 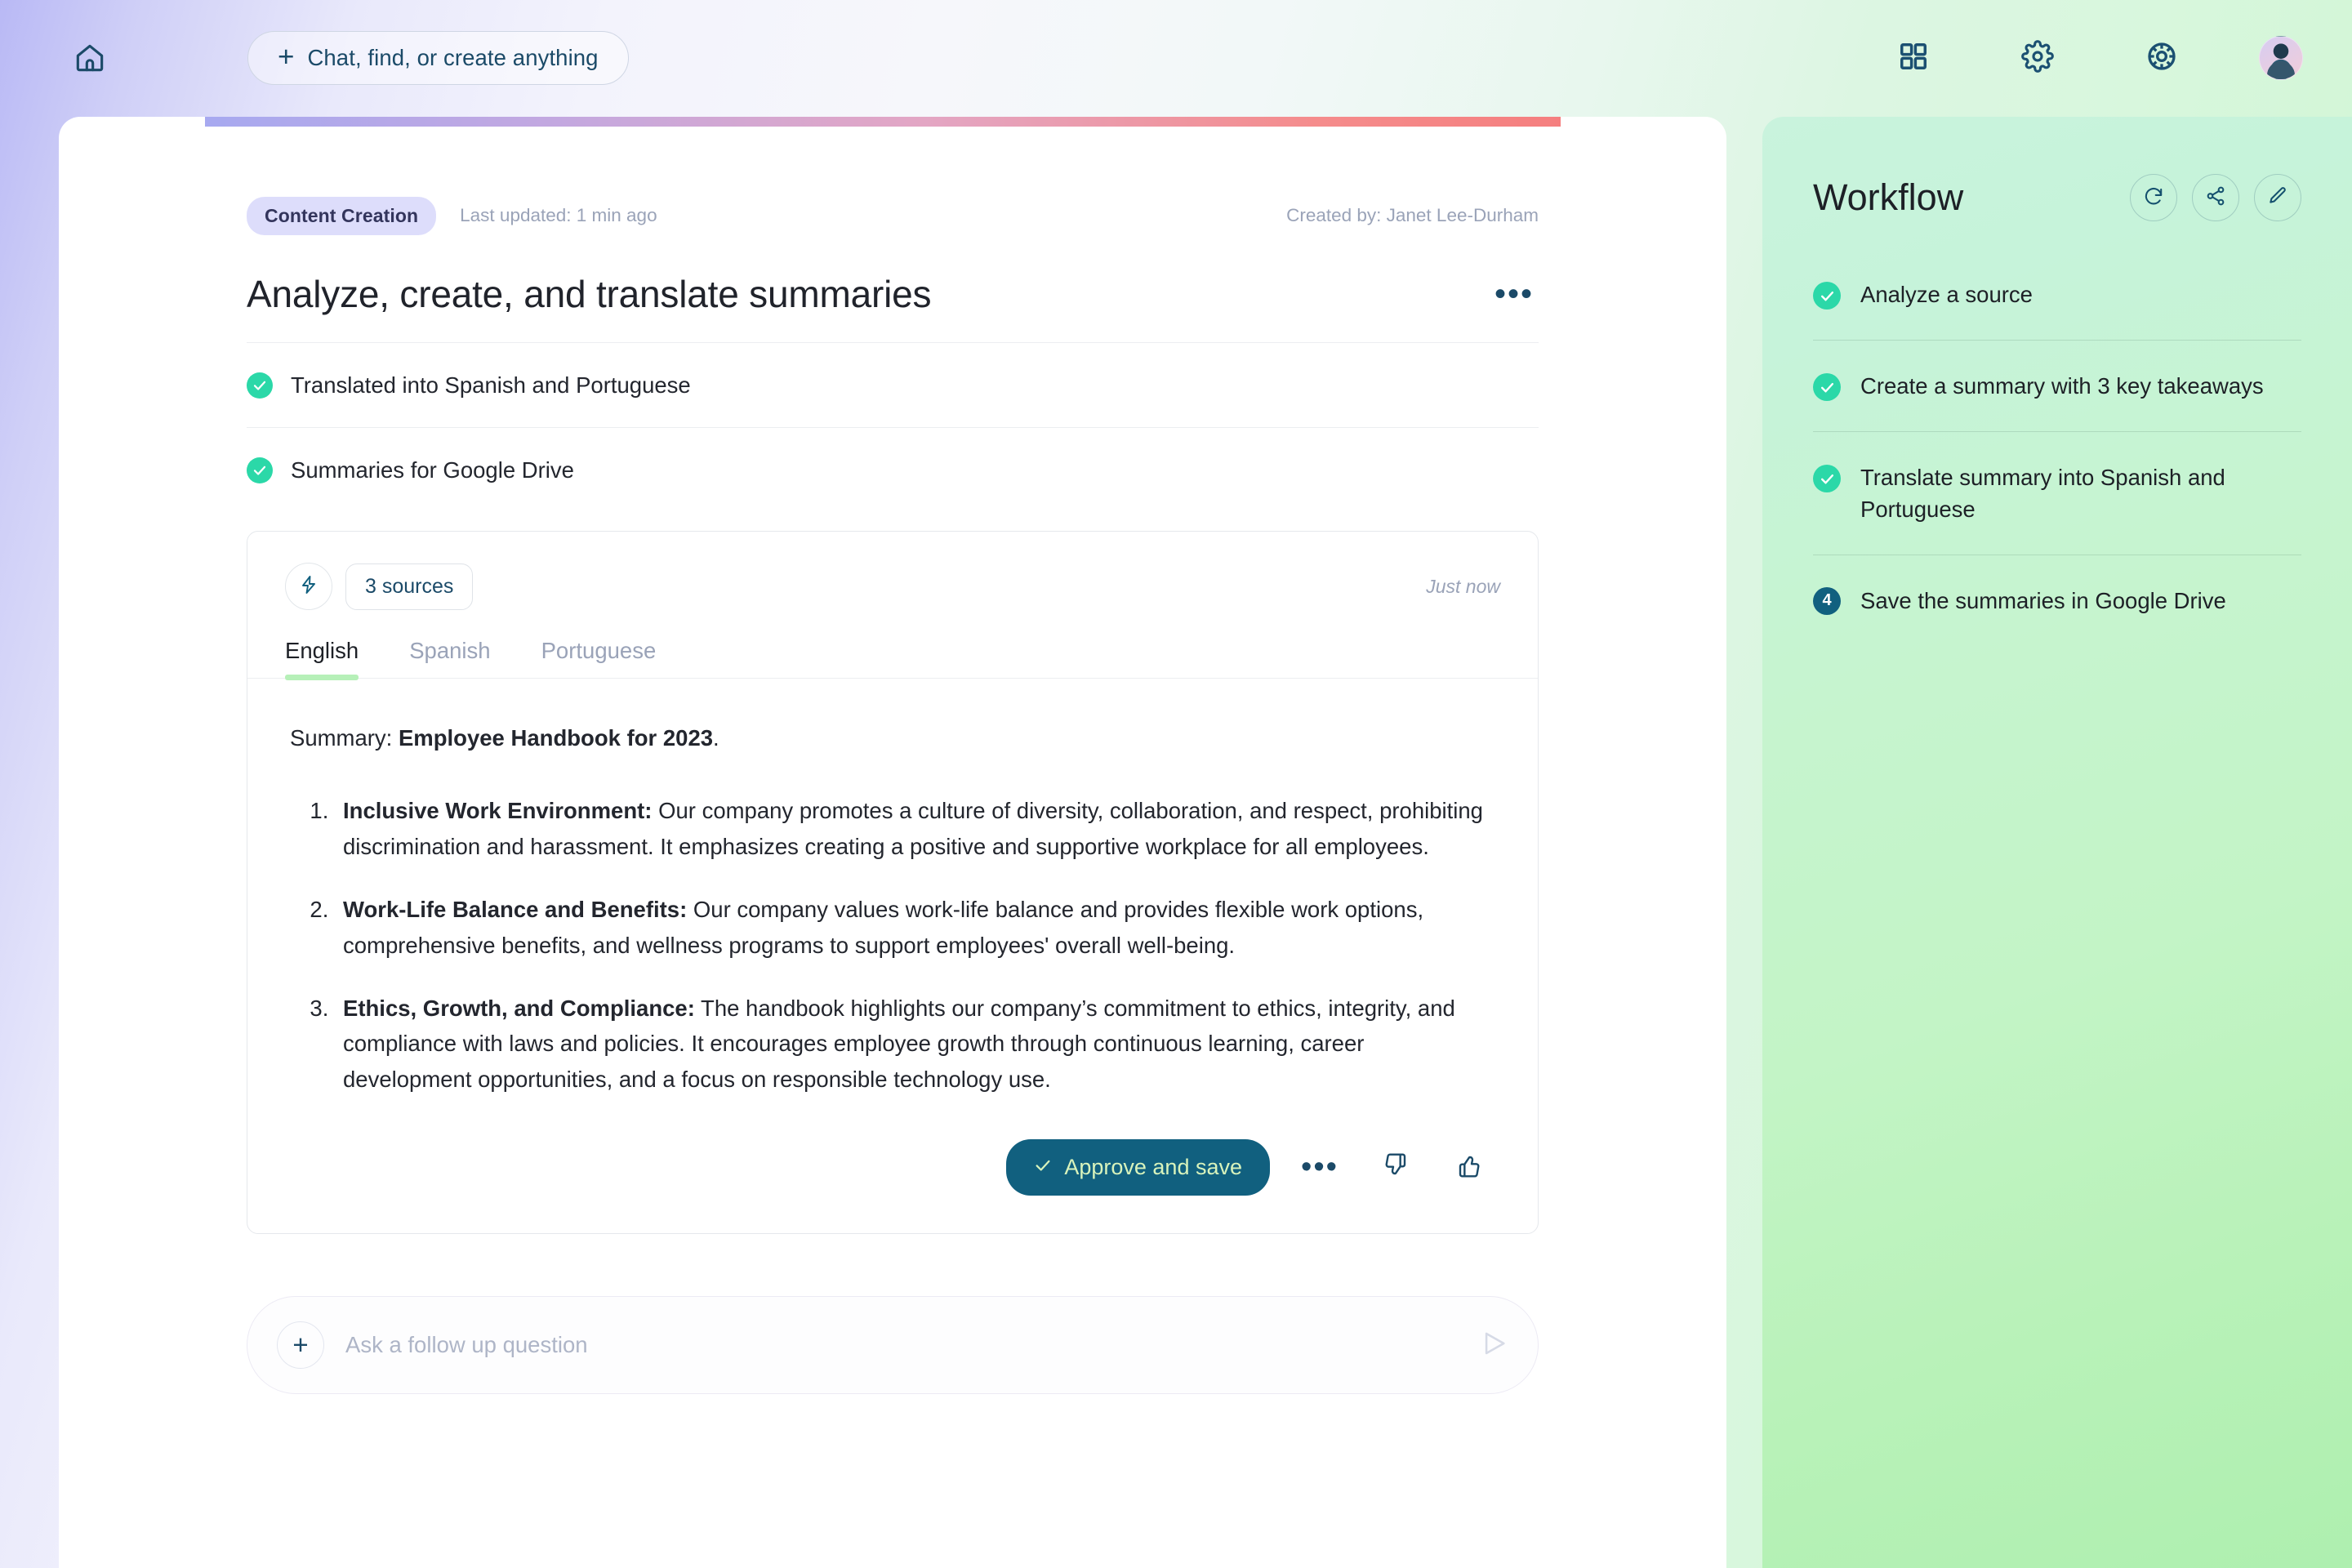 I want to click on workflow-step-4: 4 Save the summaries in Google Drive, so click(x=2057, y=600).